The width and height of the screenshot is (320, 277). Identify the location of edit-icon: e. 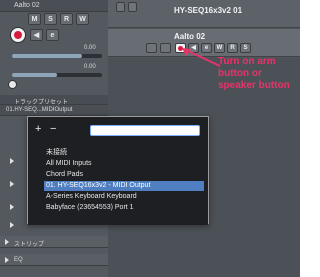
(52, 35).